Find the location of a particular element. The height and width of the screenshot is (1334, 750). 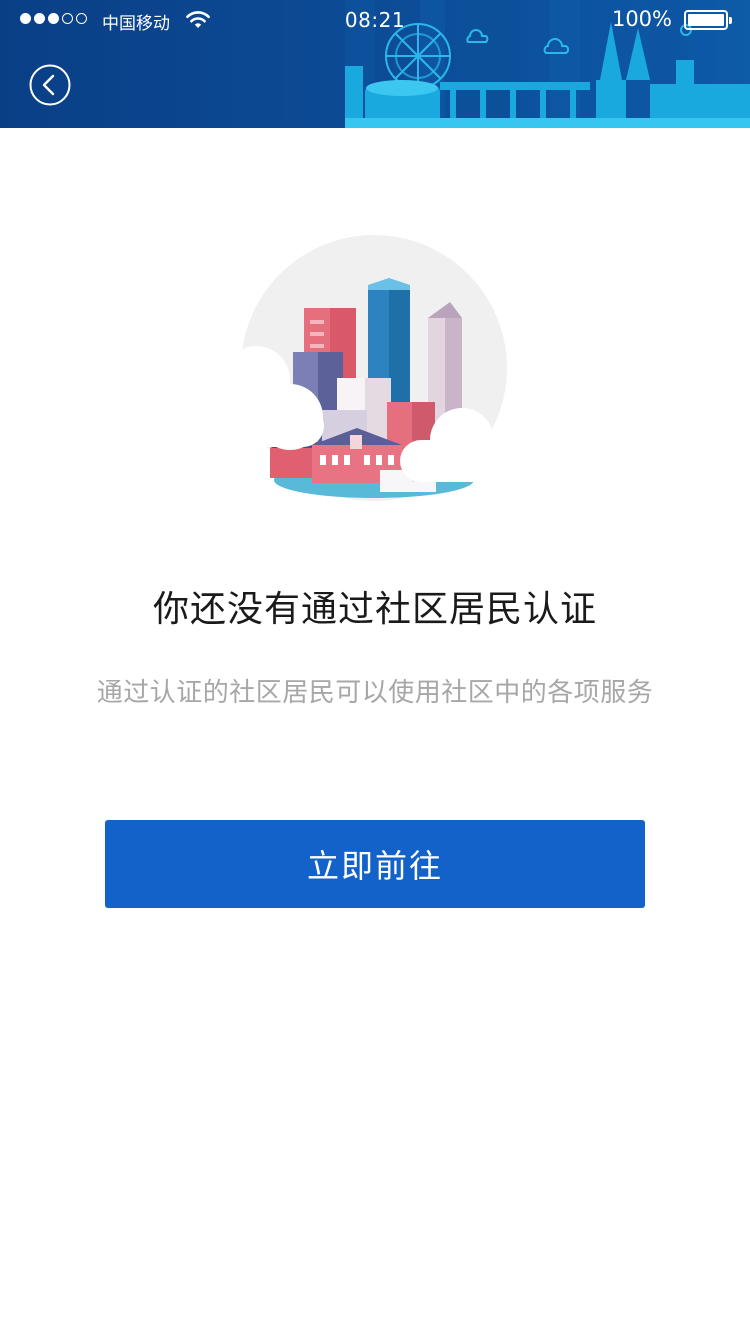

chevron-left-icon is located at coordinates (48, 85).